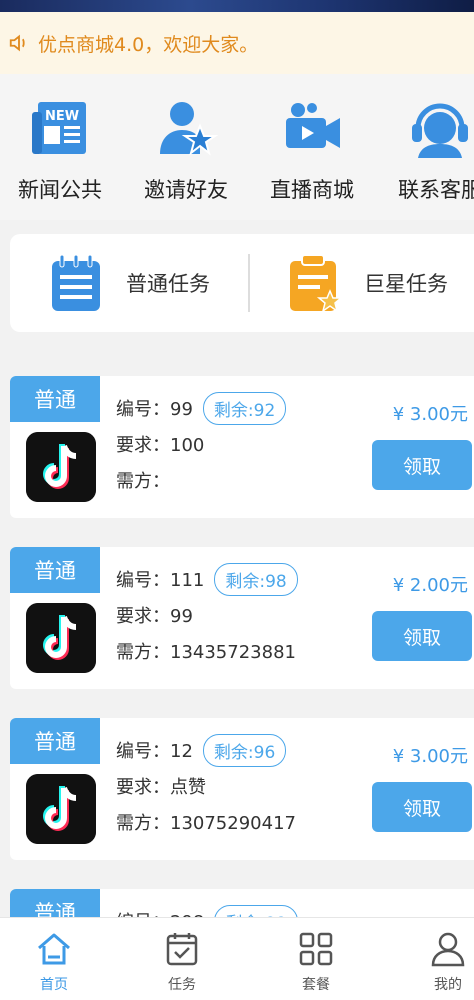 This screenshot has width=474, height=1000. What do you see at coordinates (244, 408) in the screenshot?
I see `task-remain-badge: 剩余:92` at bounding box center [244, 408].